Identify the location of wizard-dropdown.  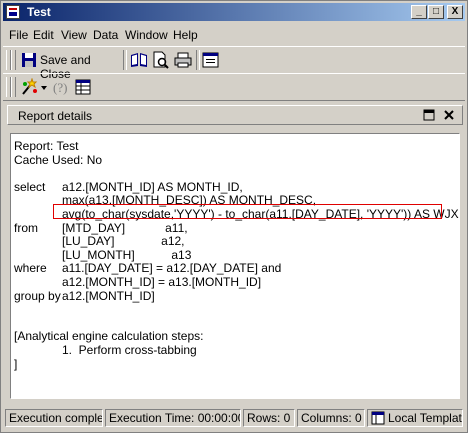
(44, 87).